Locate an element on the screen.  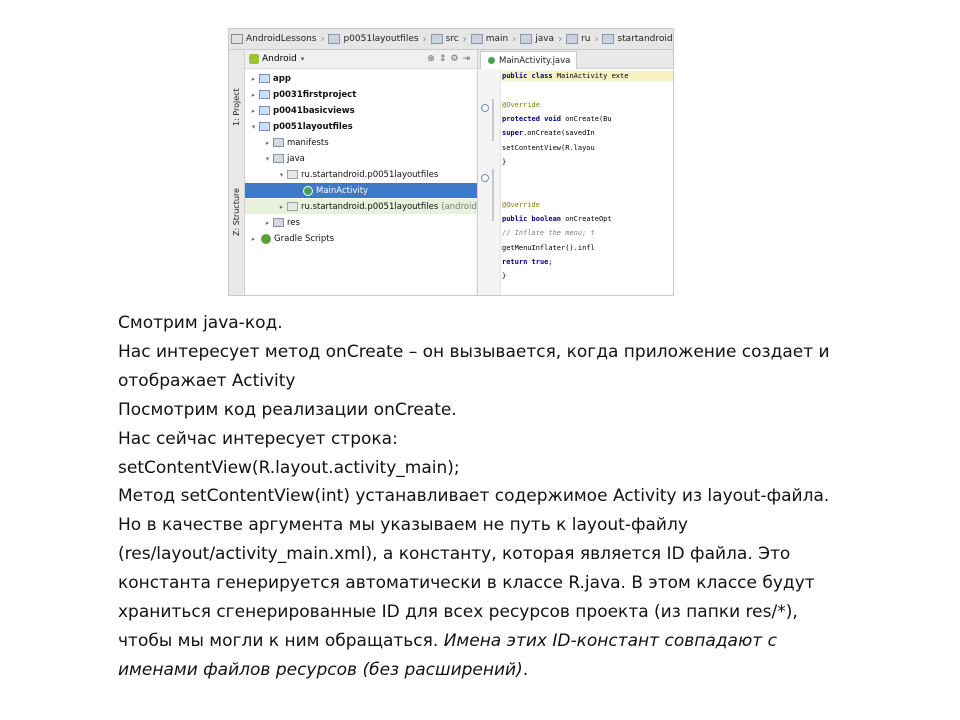
tool-window-strip: 1: Project Z: Structure is located at coordinates (237, 172).